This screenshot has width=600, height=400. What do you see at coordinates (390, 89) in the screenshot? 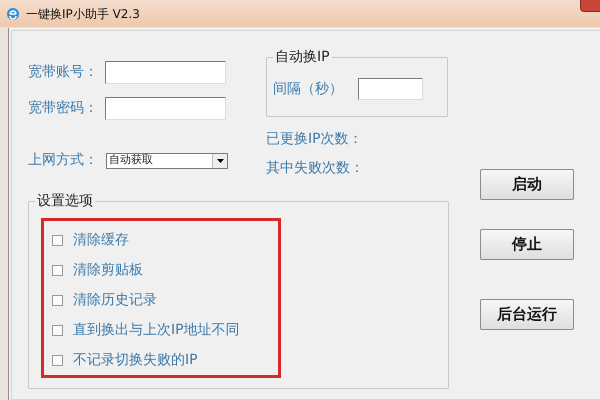
I see `interval-field` at bounding box center [390, 89].